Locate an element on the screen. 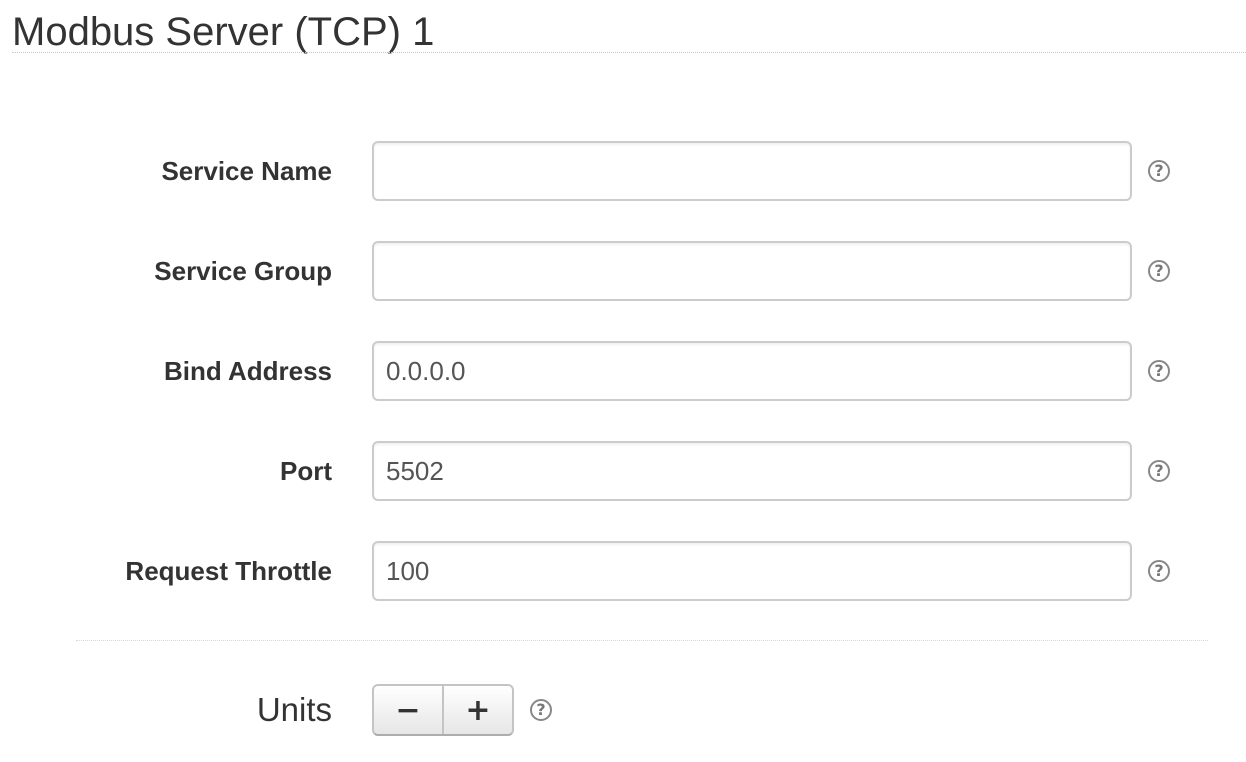  remove-unit-button: − is located at coordinates (408, 710).